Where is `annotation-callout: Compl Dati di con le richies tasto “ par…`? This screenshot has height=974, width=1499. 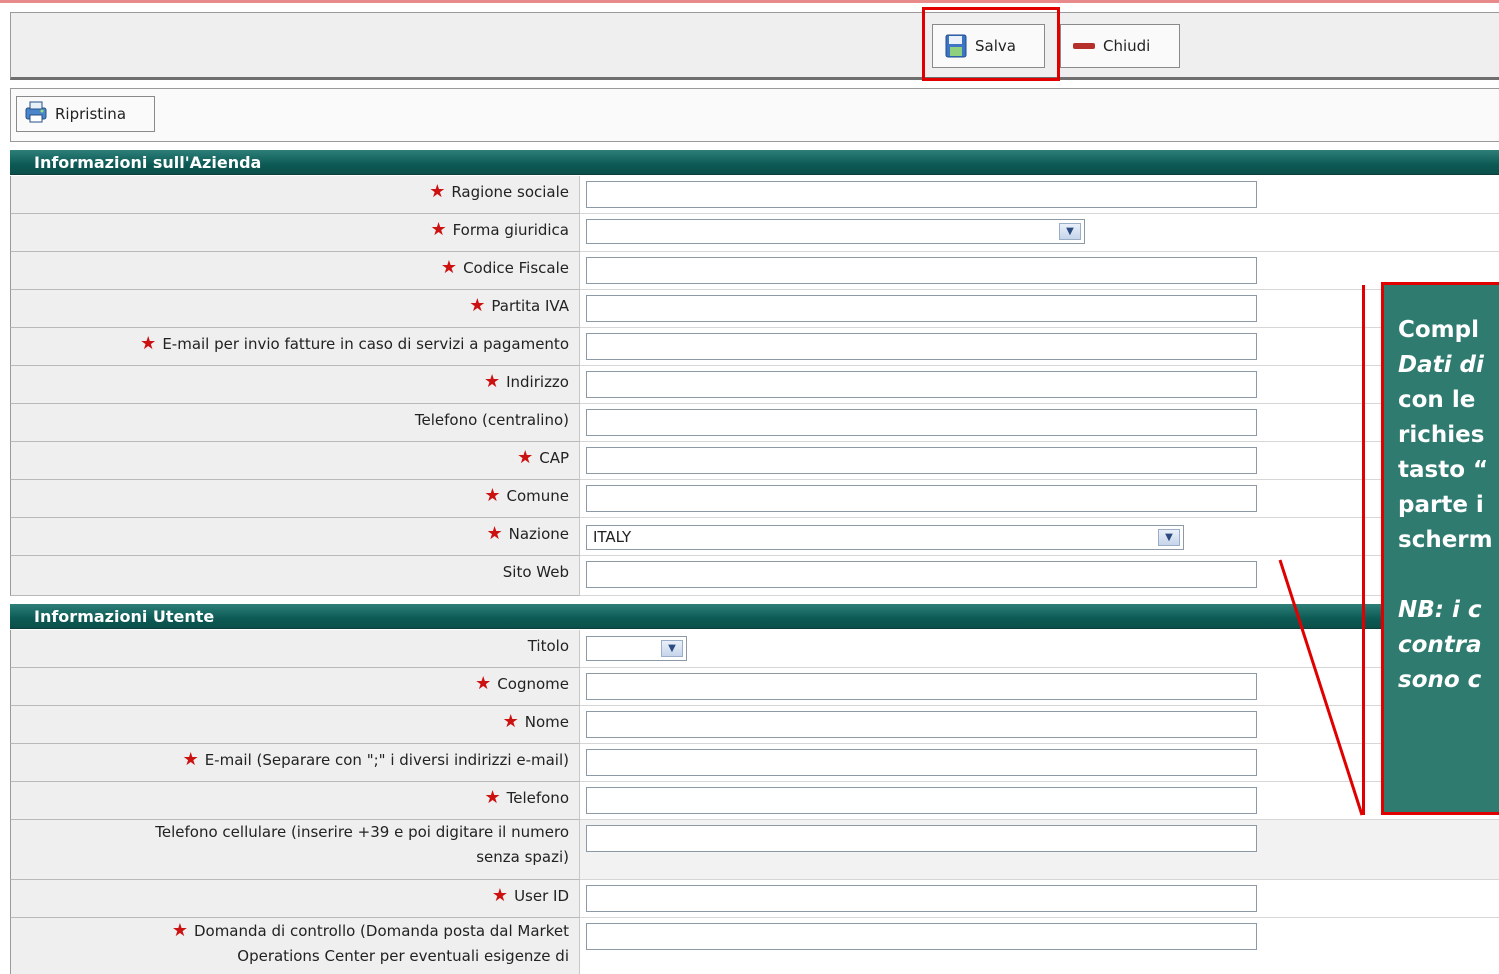
annotation-callout: Compl Dati di con le richies tasto “ par… is located at coordinates (1440, 548).